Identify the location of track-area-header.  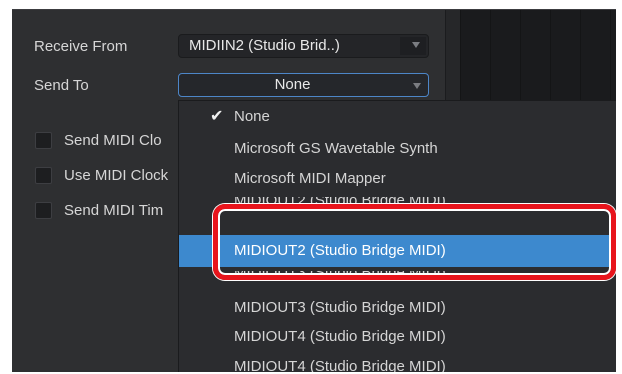
(538, 55).